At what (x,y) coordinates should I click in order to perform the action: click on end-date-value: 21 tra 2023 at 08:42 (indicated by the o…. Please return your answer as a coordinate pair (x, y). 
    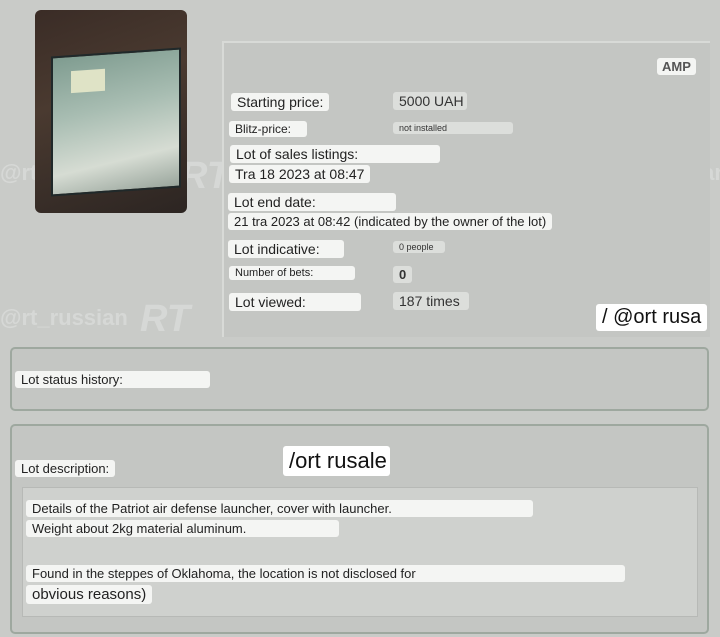
    Looking at the image, I should click on (390, 221).